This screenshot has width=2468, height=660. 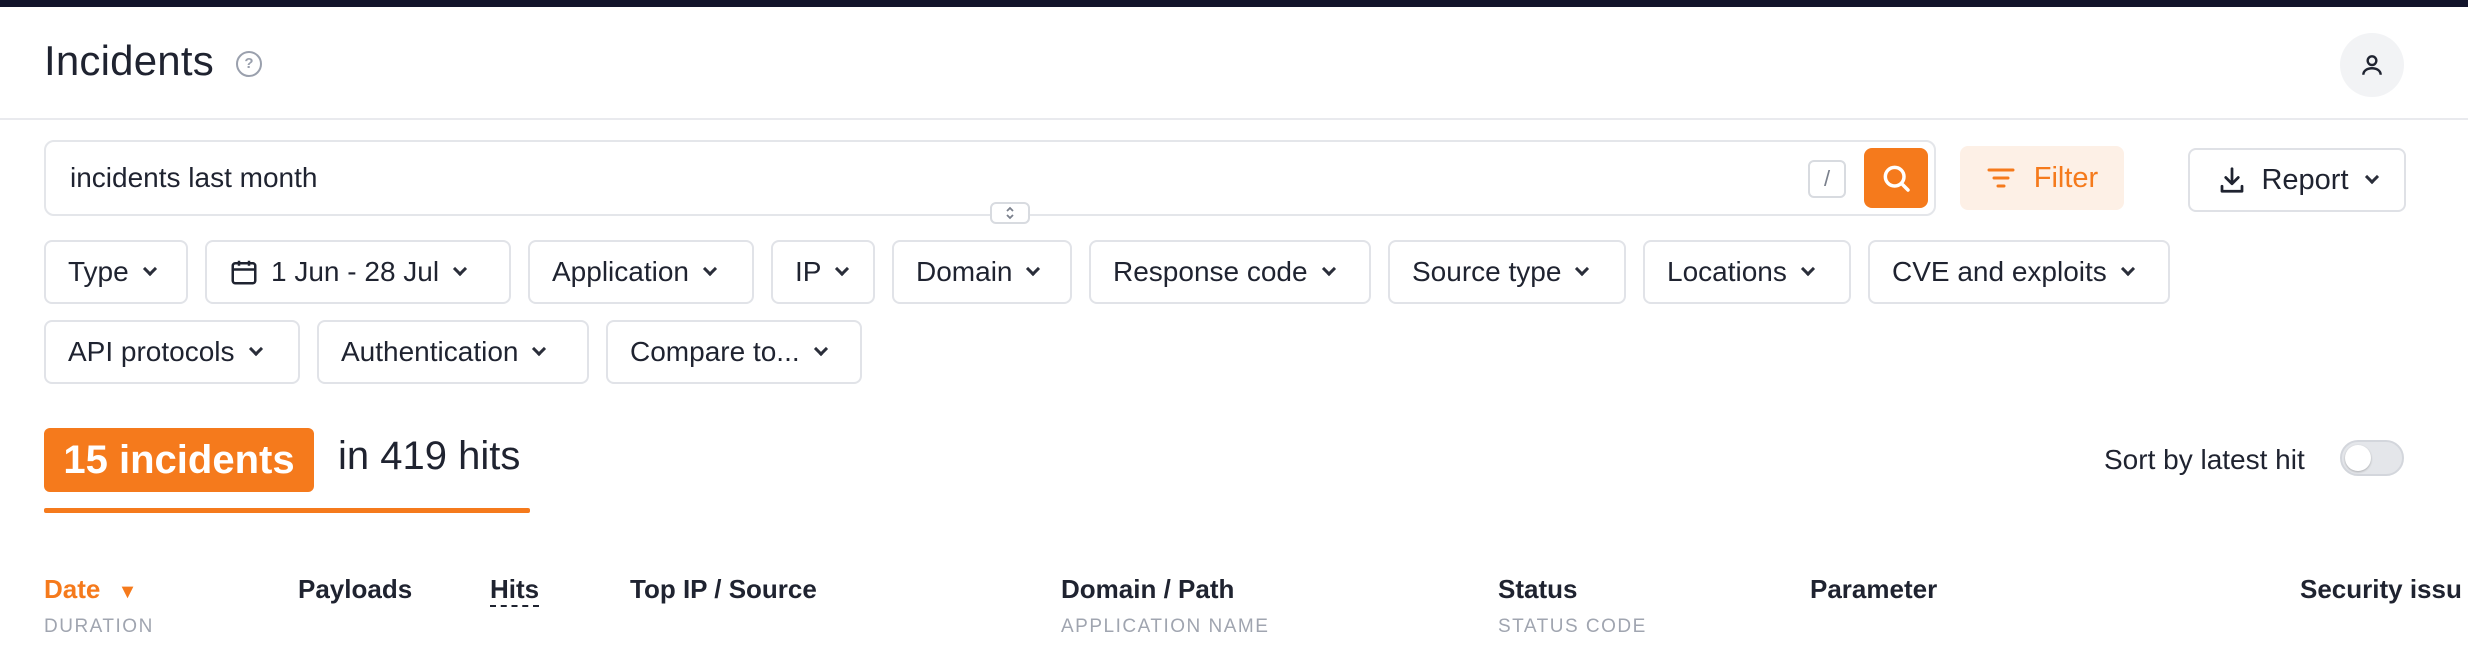 I want to click on column-header-parameter: Parameter, so click(x=1873, y=589).